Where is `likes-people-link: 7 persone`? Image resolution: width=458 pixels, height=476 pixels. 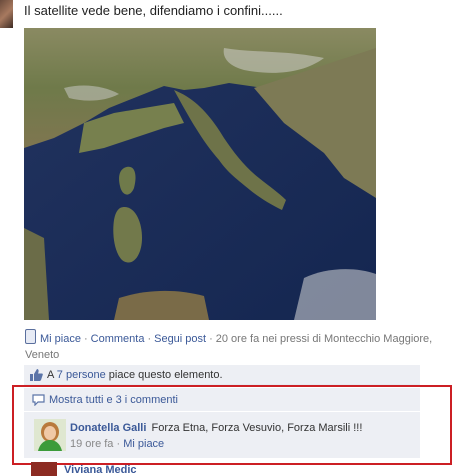 likes-people-link: 7 persone is located at coordinates (81, 375).